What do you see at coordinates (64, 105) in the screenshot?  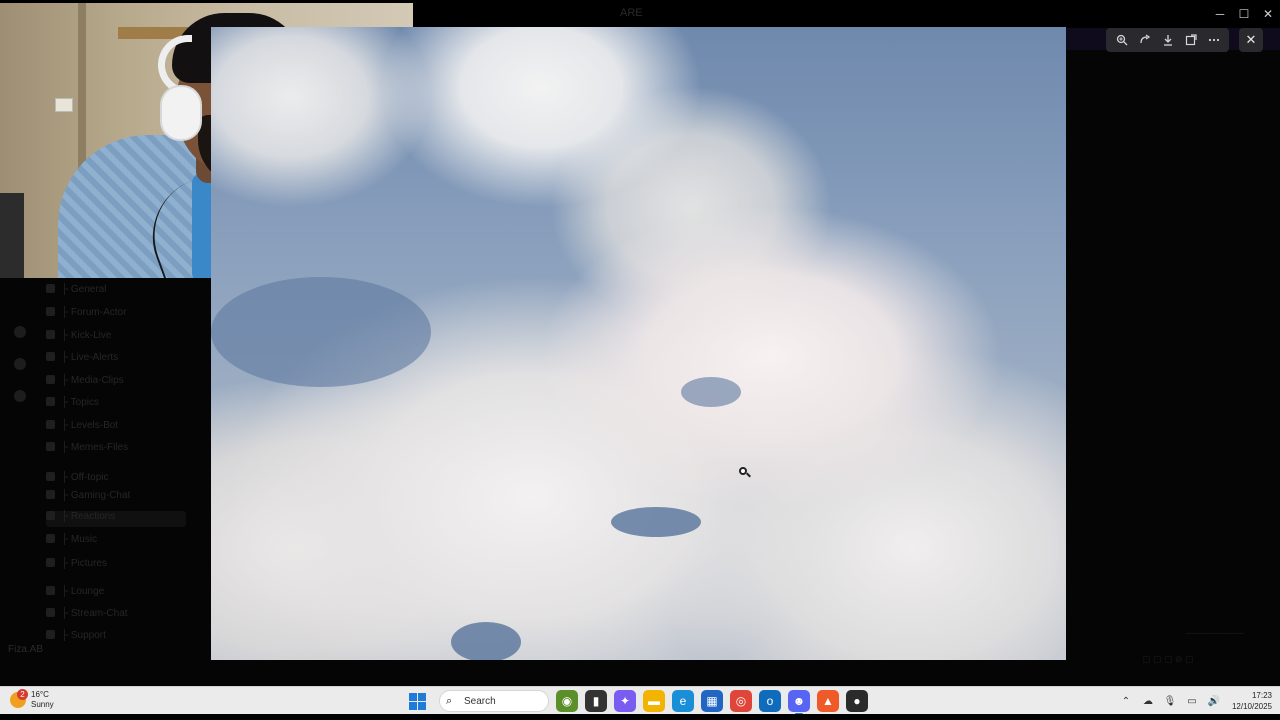 I see `wall-switch` at bounding box center [64, 105].